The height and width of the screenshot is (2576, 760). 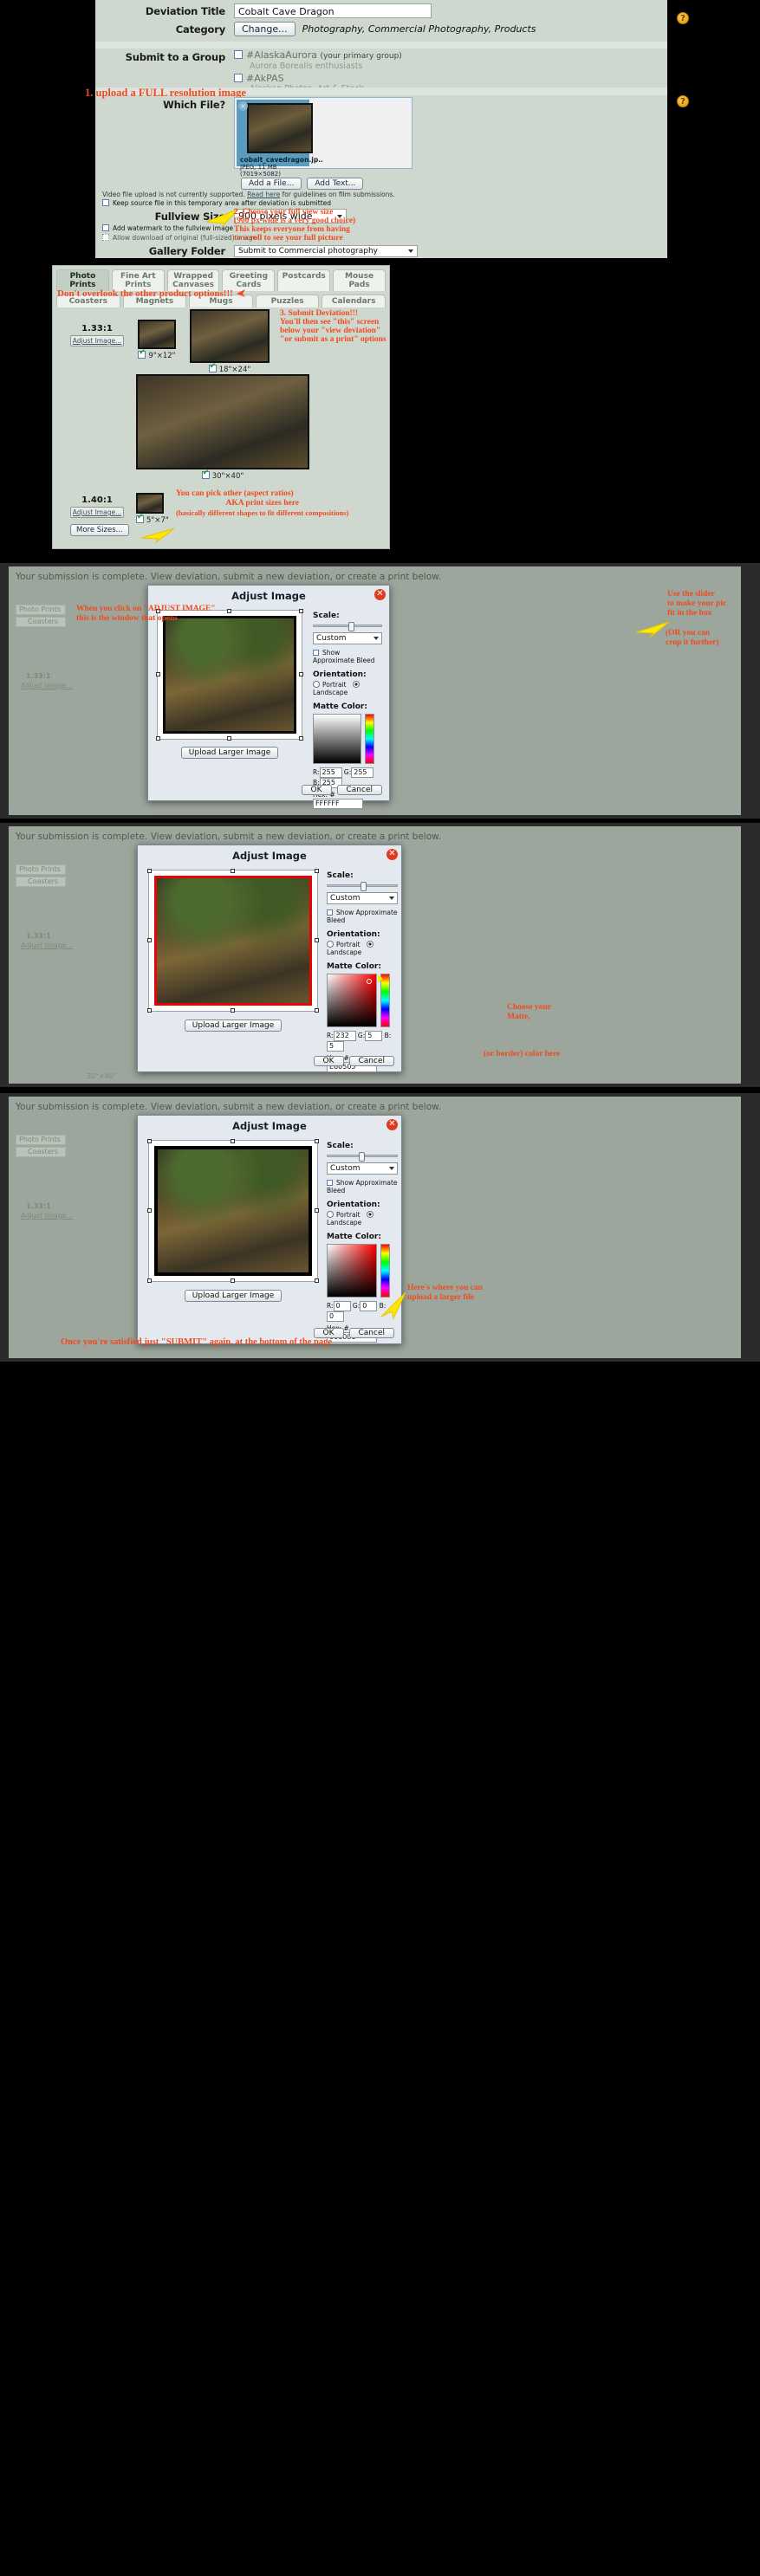 What do you see at coordinates (230, 336) in the screenshot?
I see `thumb-18x24` at bounding box center [230, 336].